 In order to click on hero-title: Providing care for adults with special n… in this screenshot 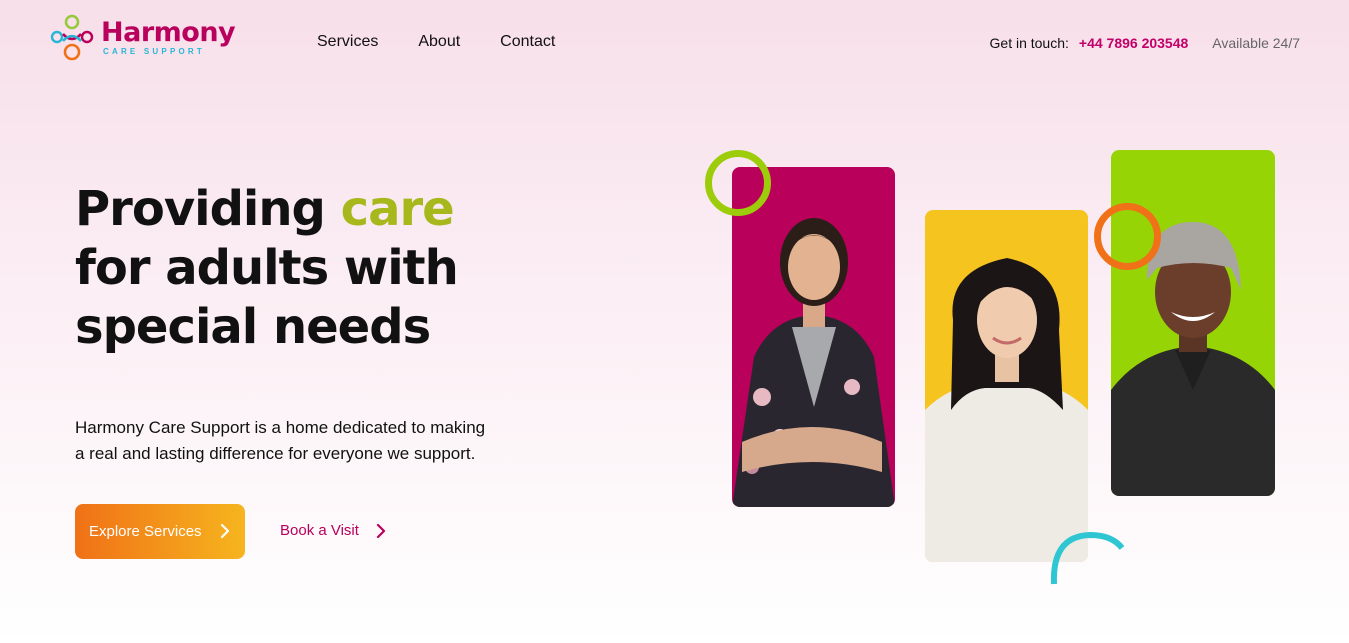, I will do `click(267, 268)`.